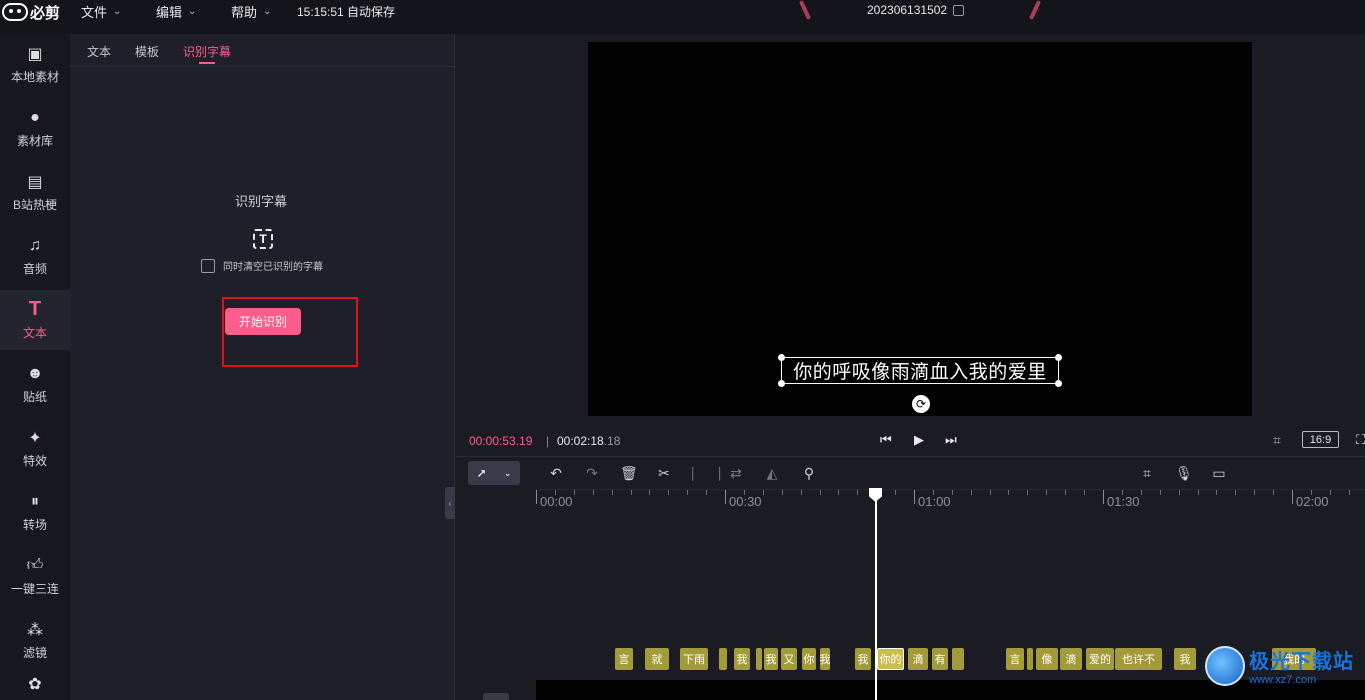  I want to click on subtitle-clip: 就, so click(657, 659).